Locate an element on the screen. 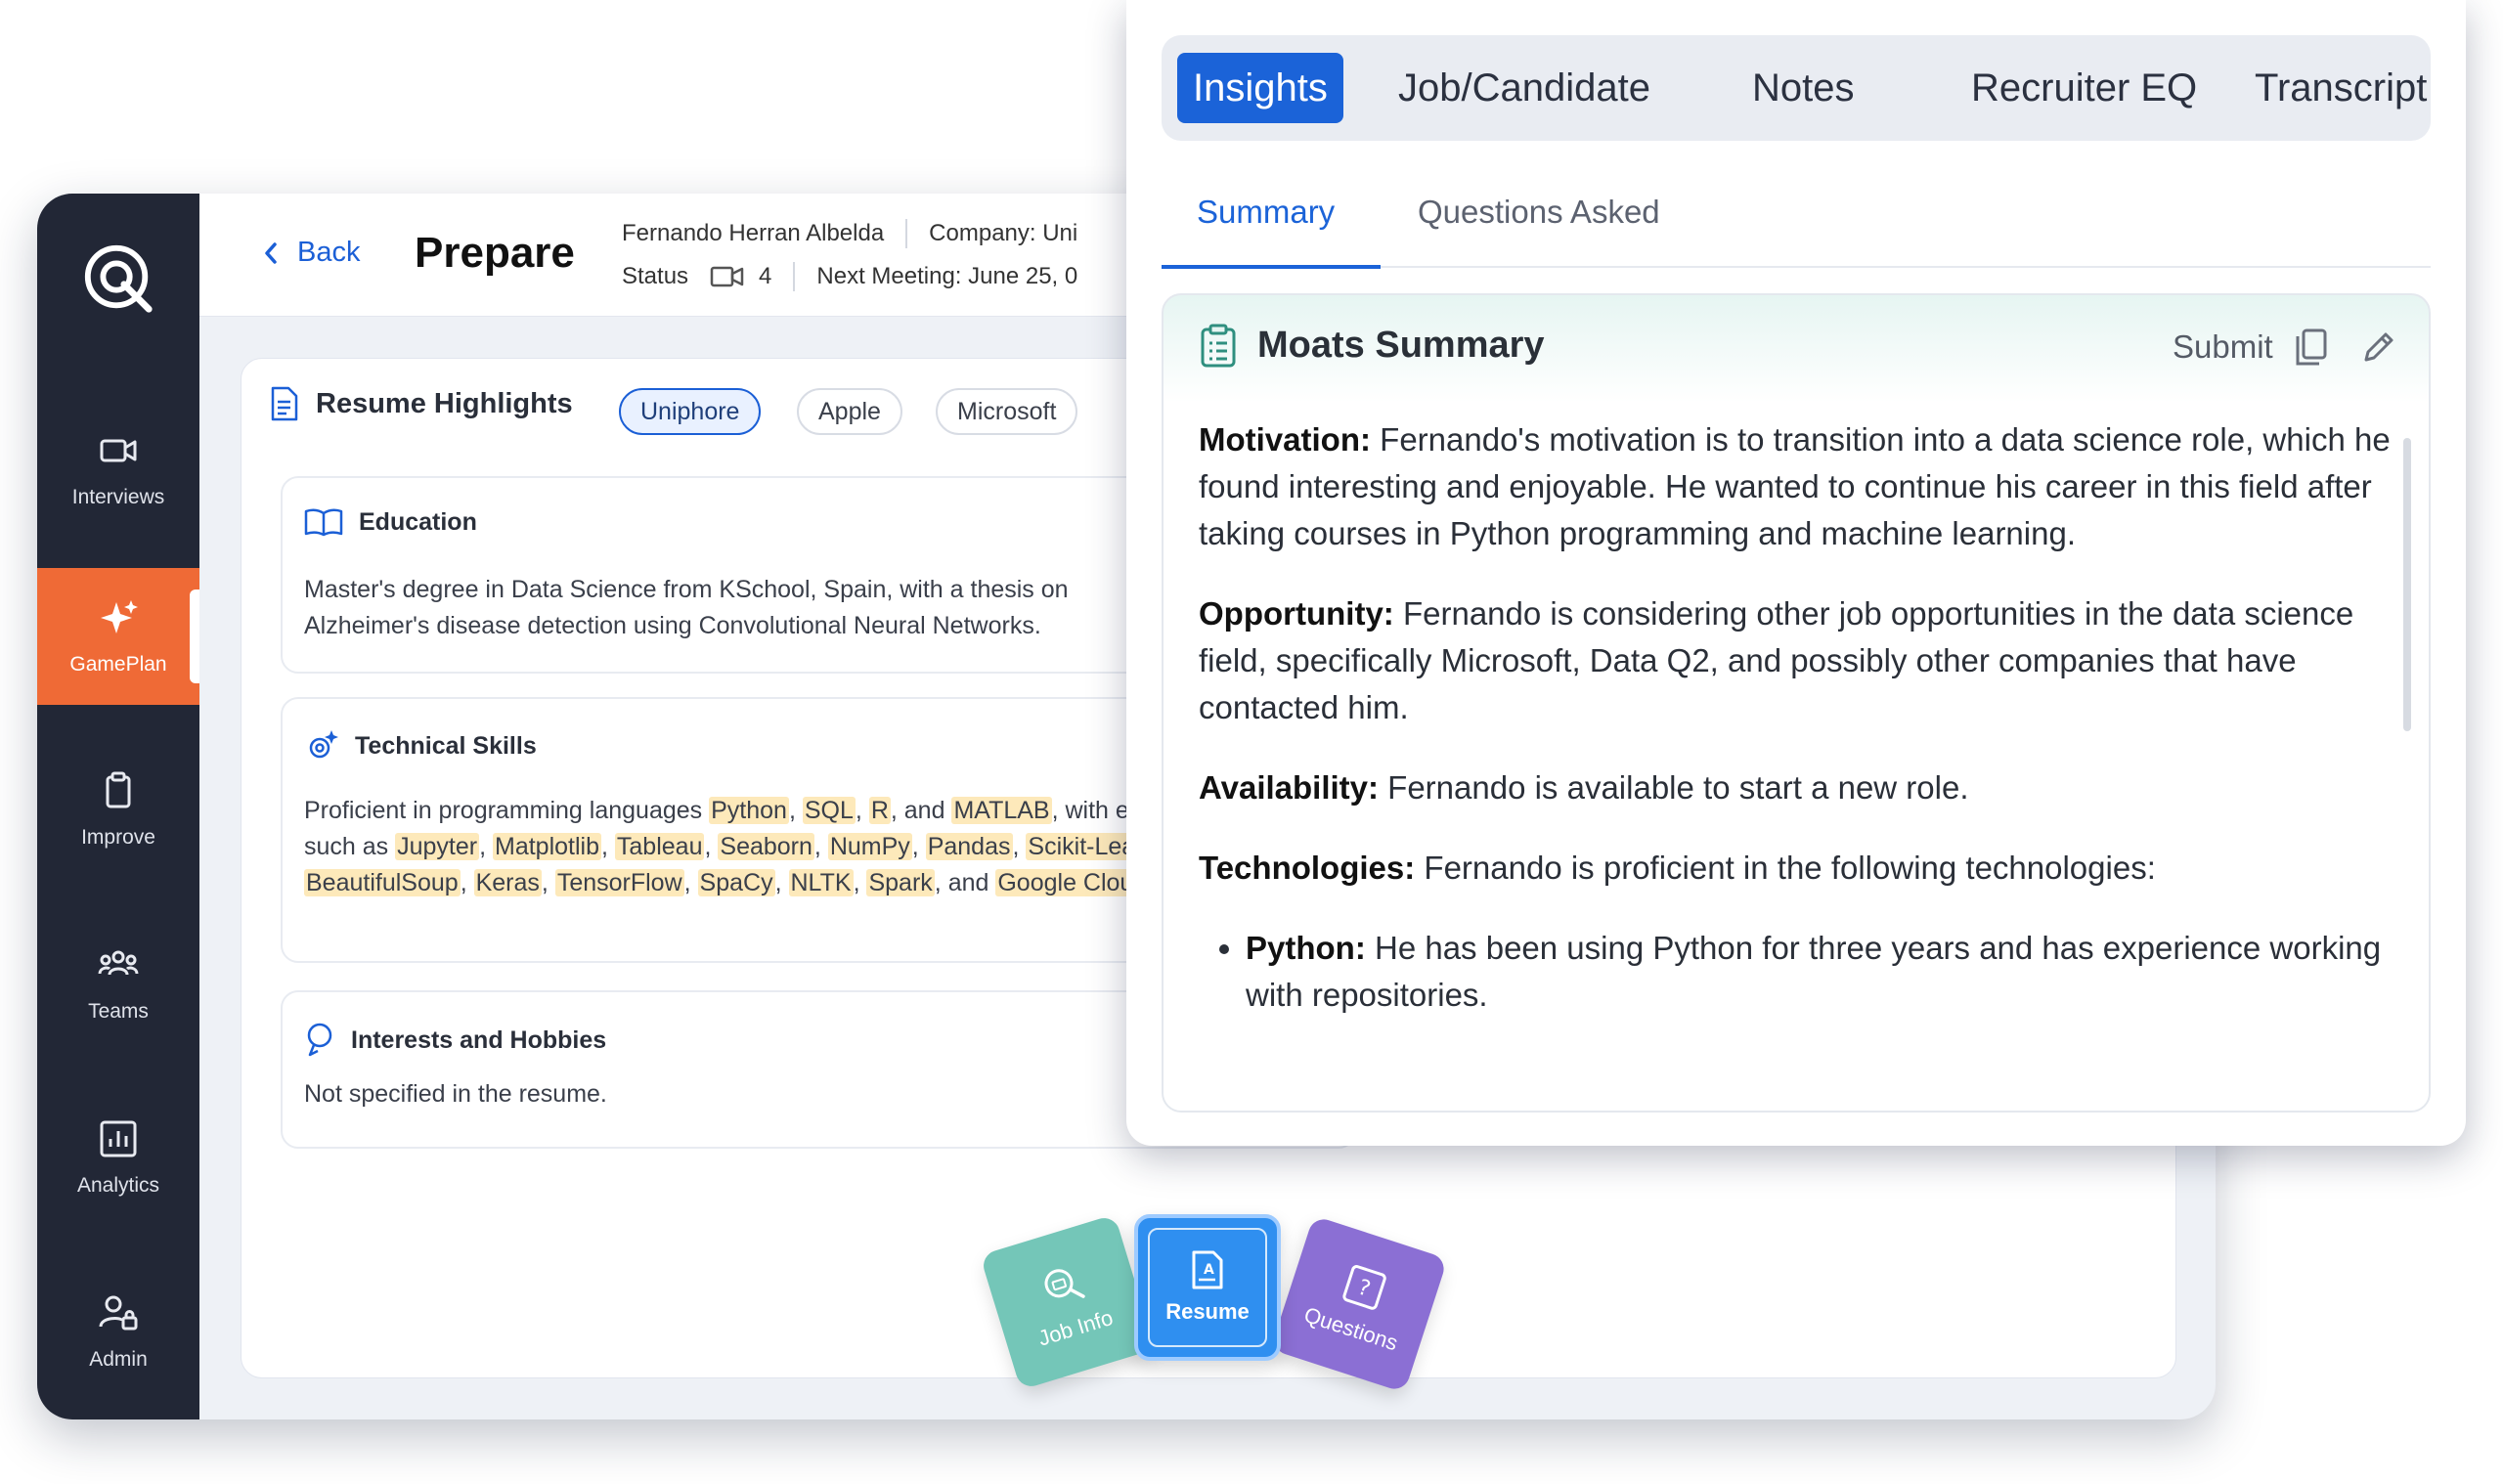  resume-card-frame is located at coordinates (1207, 1287).